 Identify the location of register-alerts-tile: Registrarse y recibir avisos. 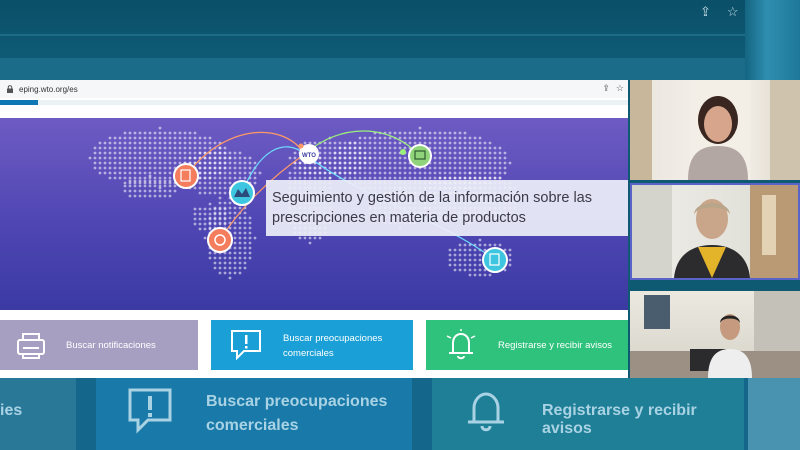
(527, 345).